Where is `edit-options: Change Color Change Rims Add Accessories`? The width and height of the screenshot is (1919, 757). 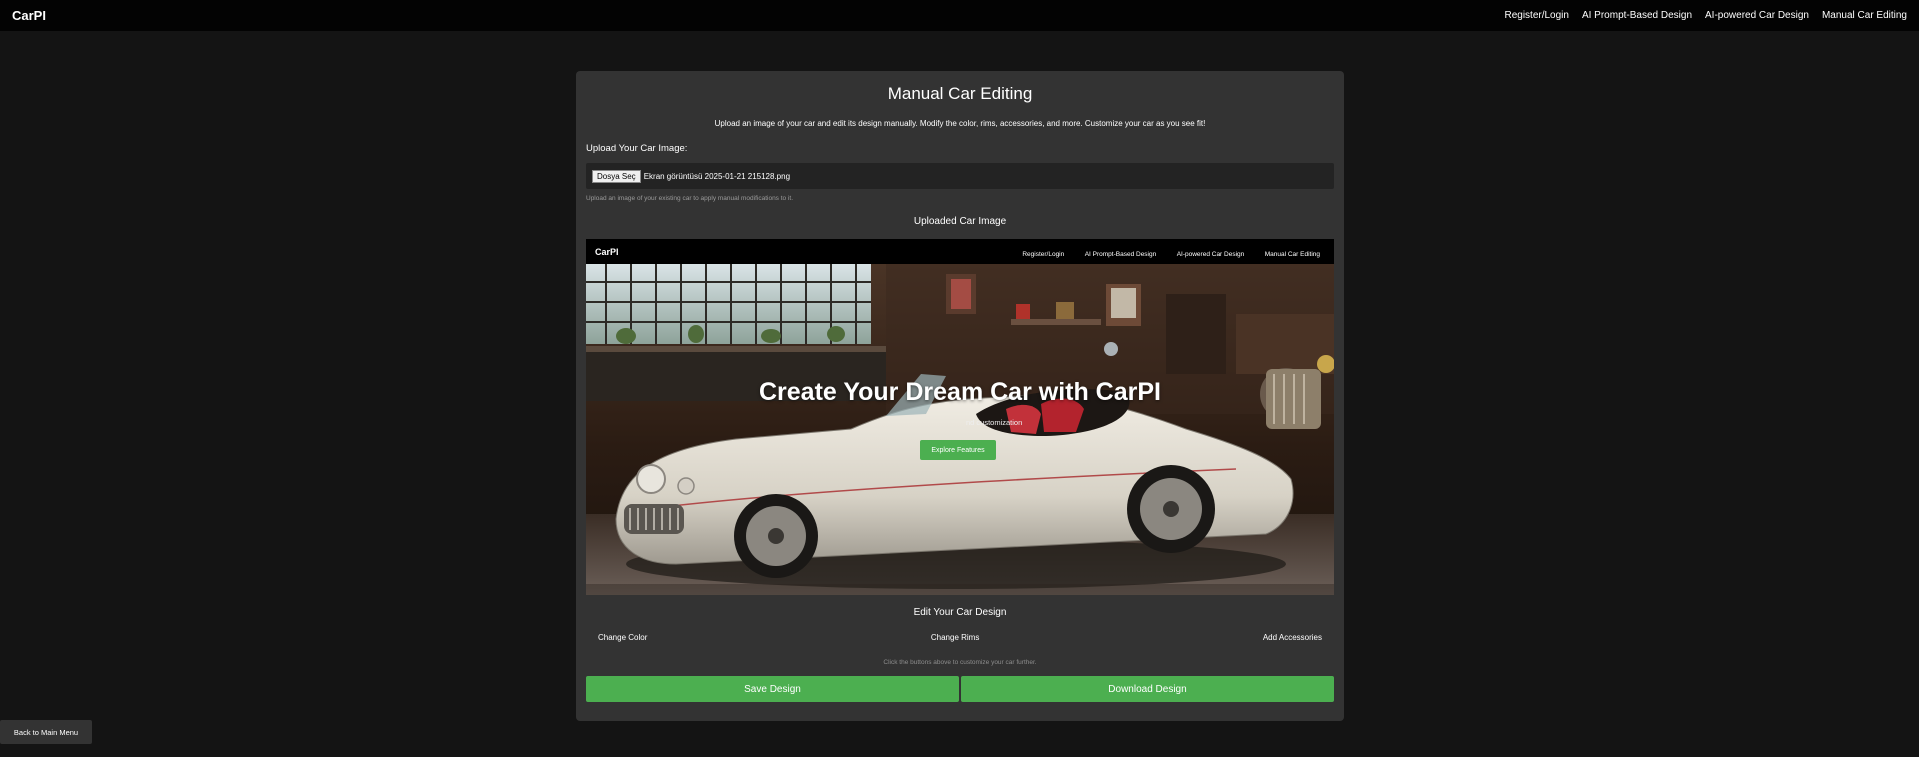 edit-options: Change Color Change Rims Add Accessories is located at coordinates (960, 639).